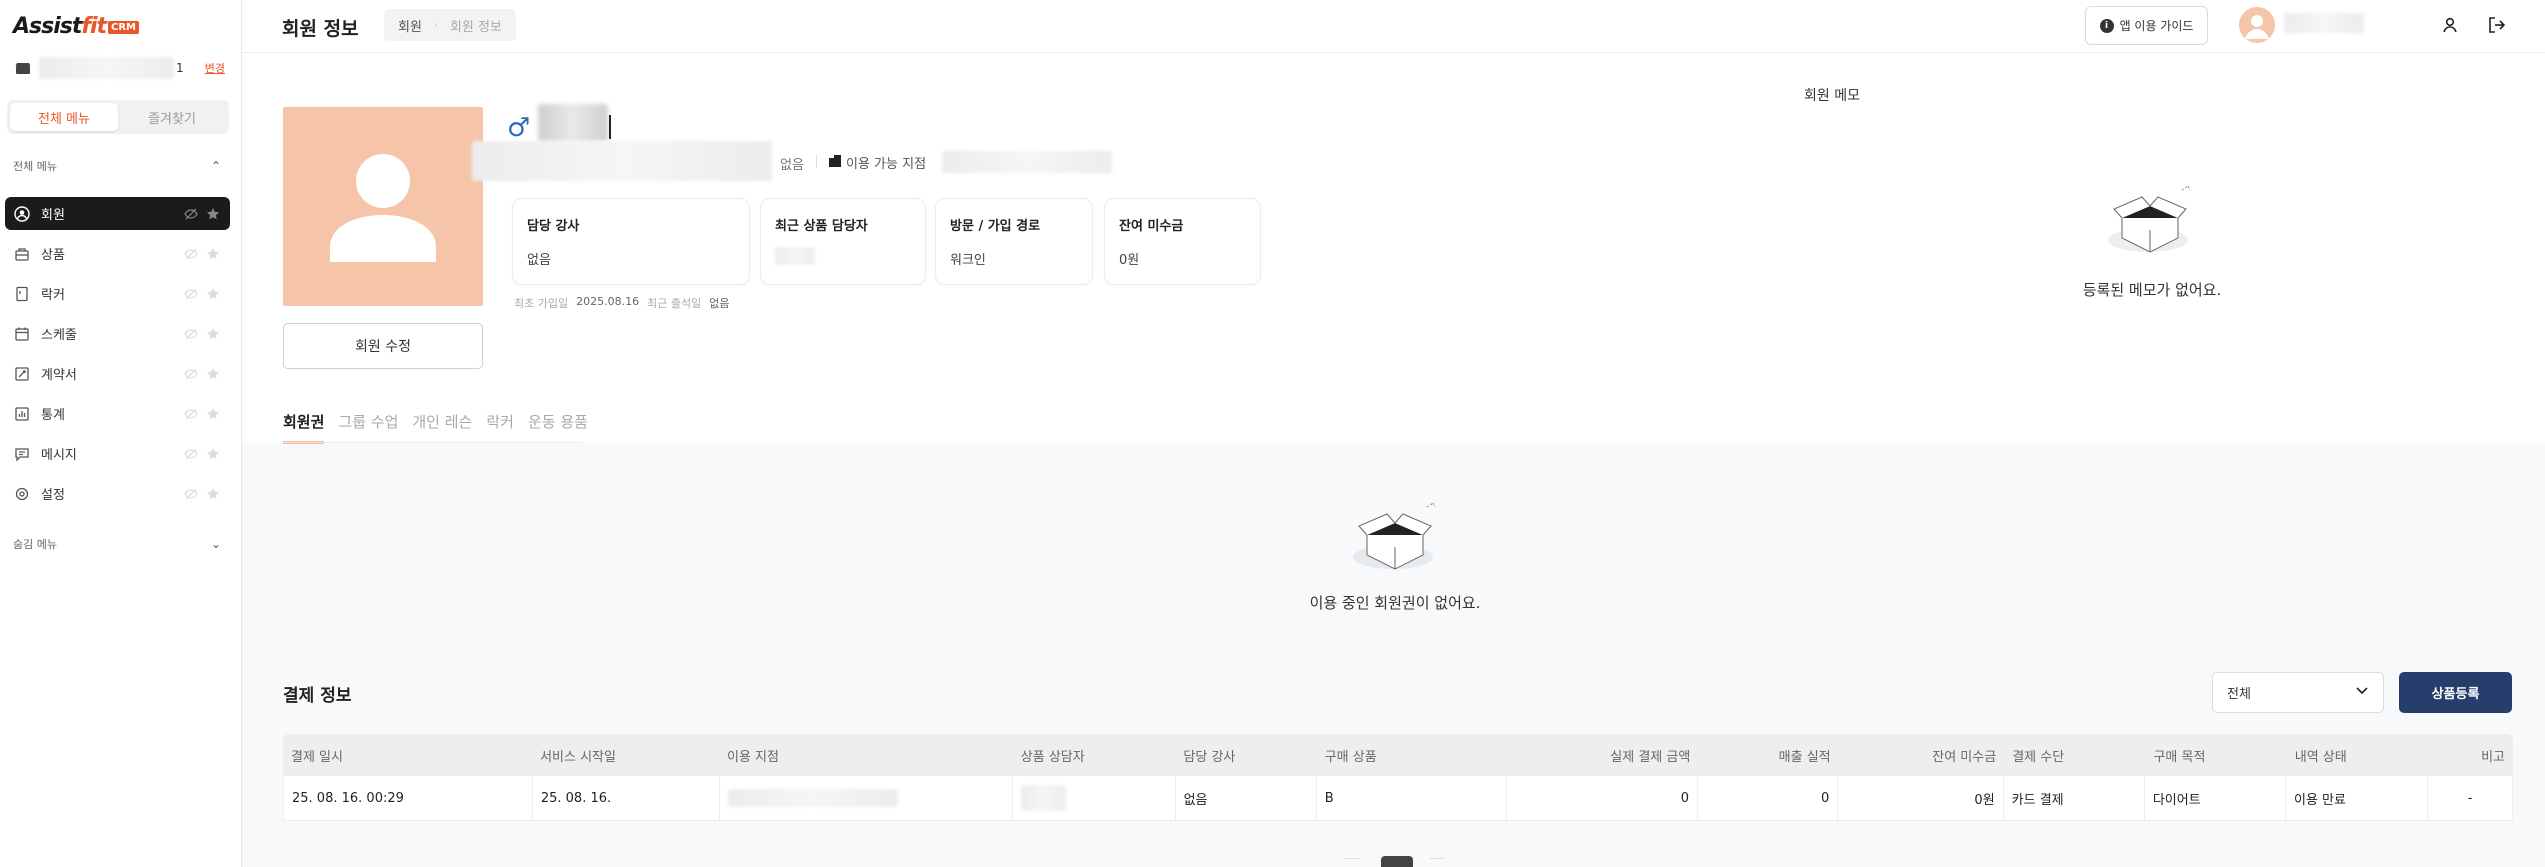 Image resolution: width=2545 pixels, height=867 pixels. What do you see at coordinates (816, 161) in the screenshot?
I see `divider` at bounding box center [816, 161].